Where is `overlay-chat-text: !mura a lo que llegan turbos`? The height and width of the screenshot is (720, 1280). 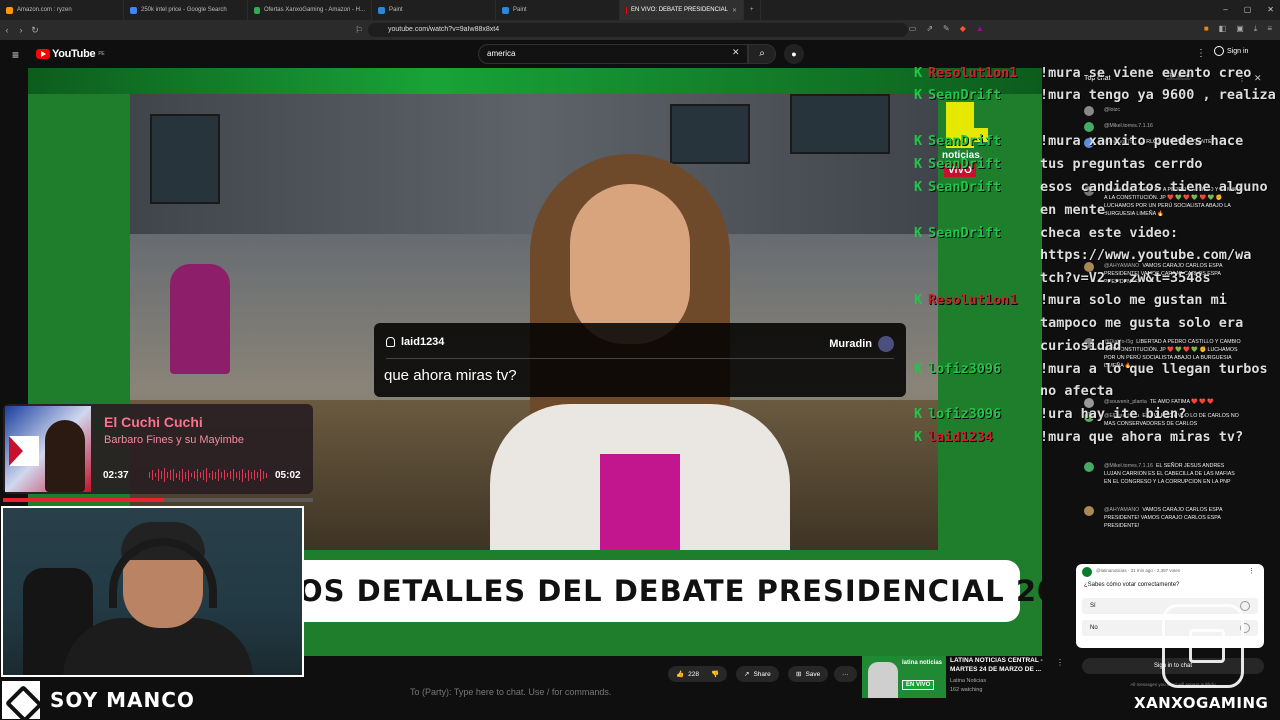 overlay-chat-text: !mura a lo que llegan turbos is located at coordinates (1154, 369).